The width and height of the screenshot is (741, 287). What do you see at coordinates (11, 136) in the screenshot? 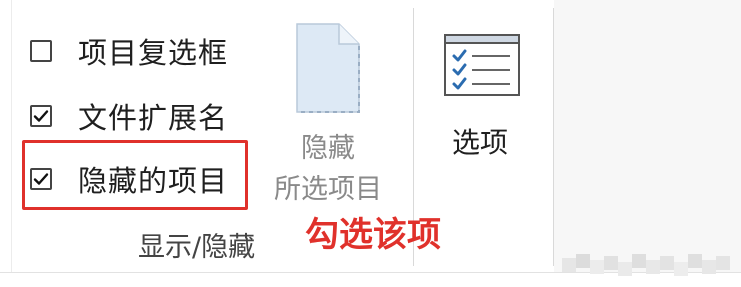
I see `ribbon-left-edge` at bounding box center [11, 136].